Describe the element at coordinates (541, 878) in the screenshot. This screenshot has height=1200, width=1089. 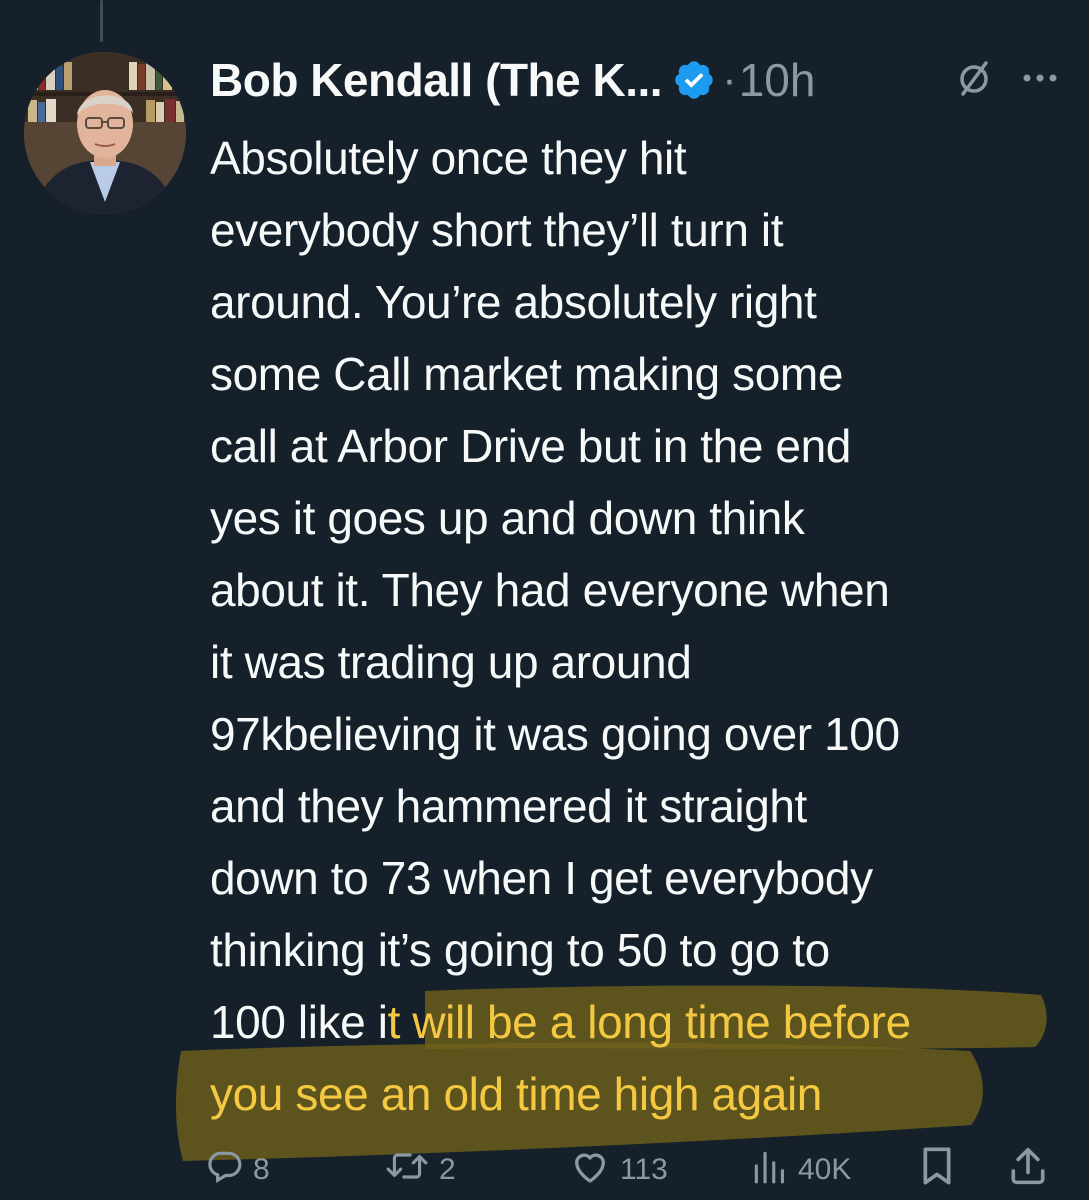
I see `tweet-text-line: down to 73 when I get everybody` at that location.